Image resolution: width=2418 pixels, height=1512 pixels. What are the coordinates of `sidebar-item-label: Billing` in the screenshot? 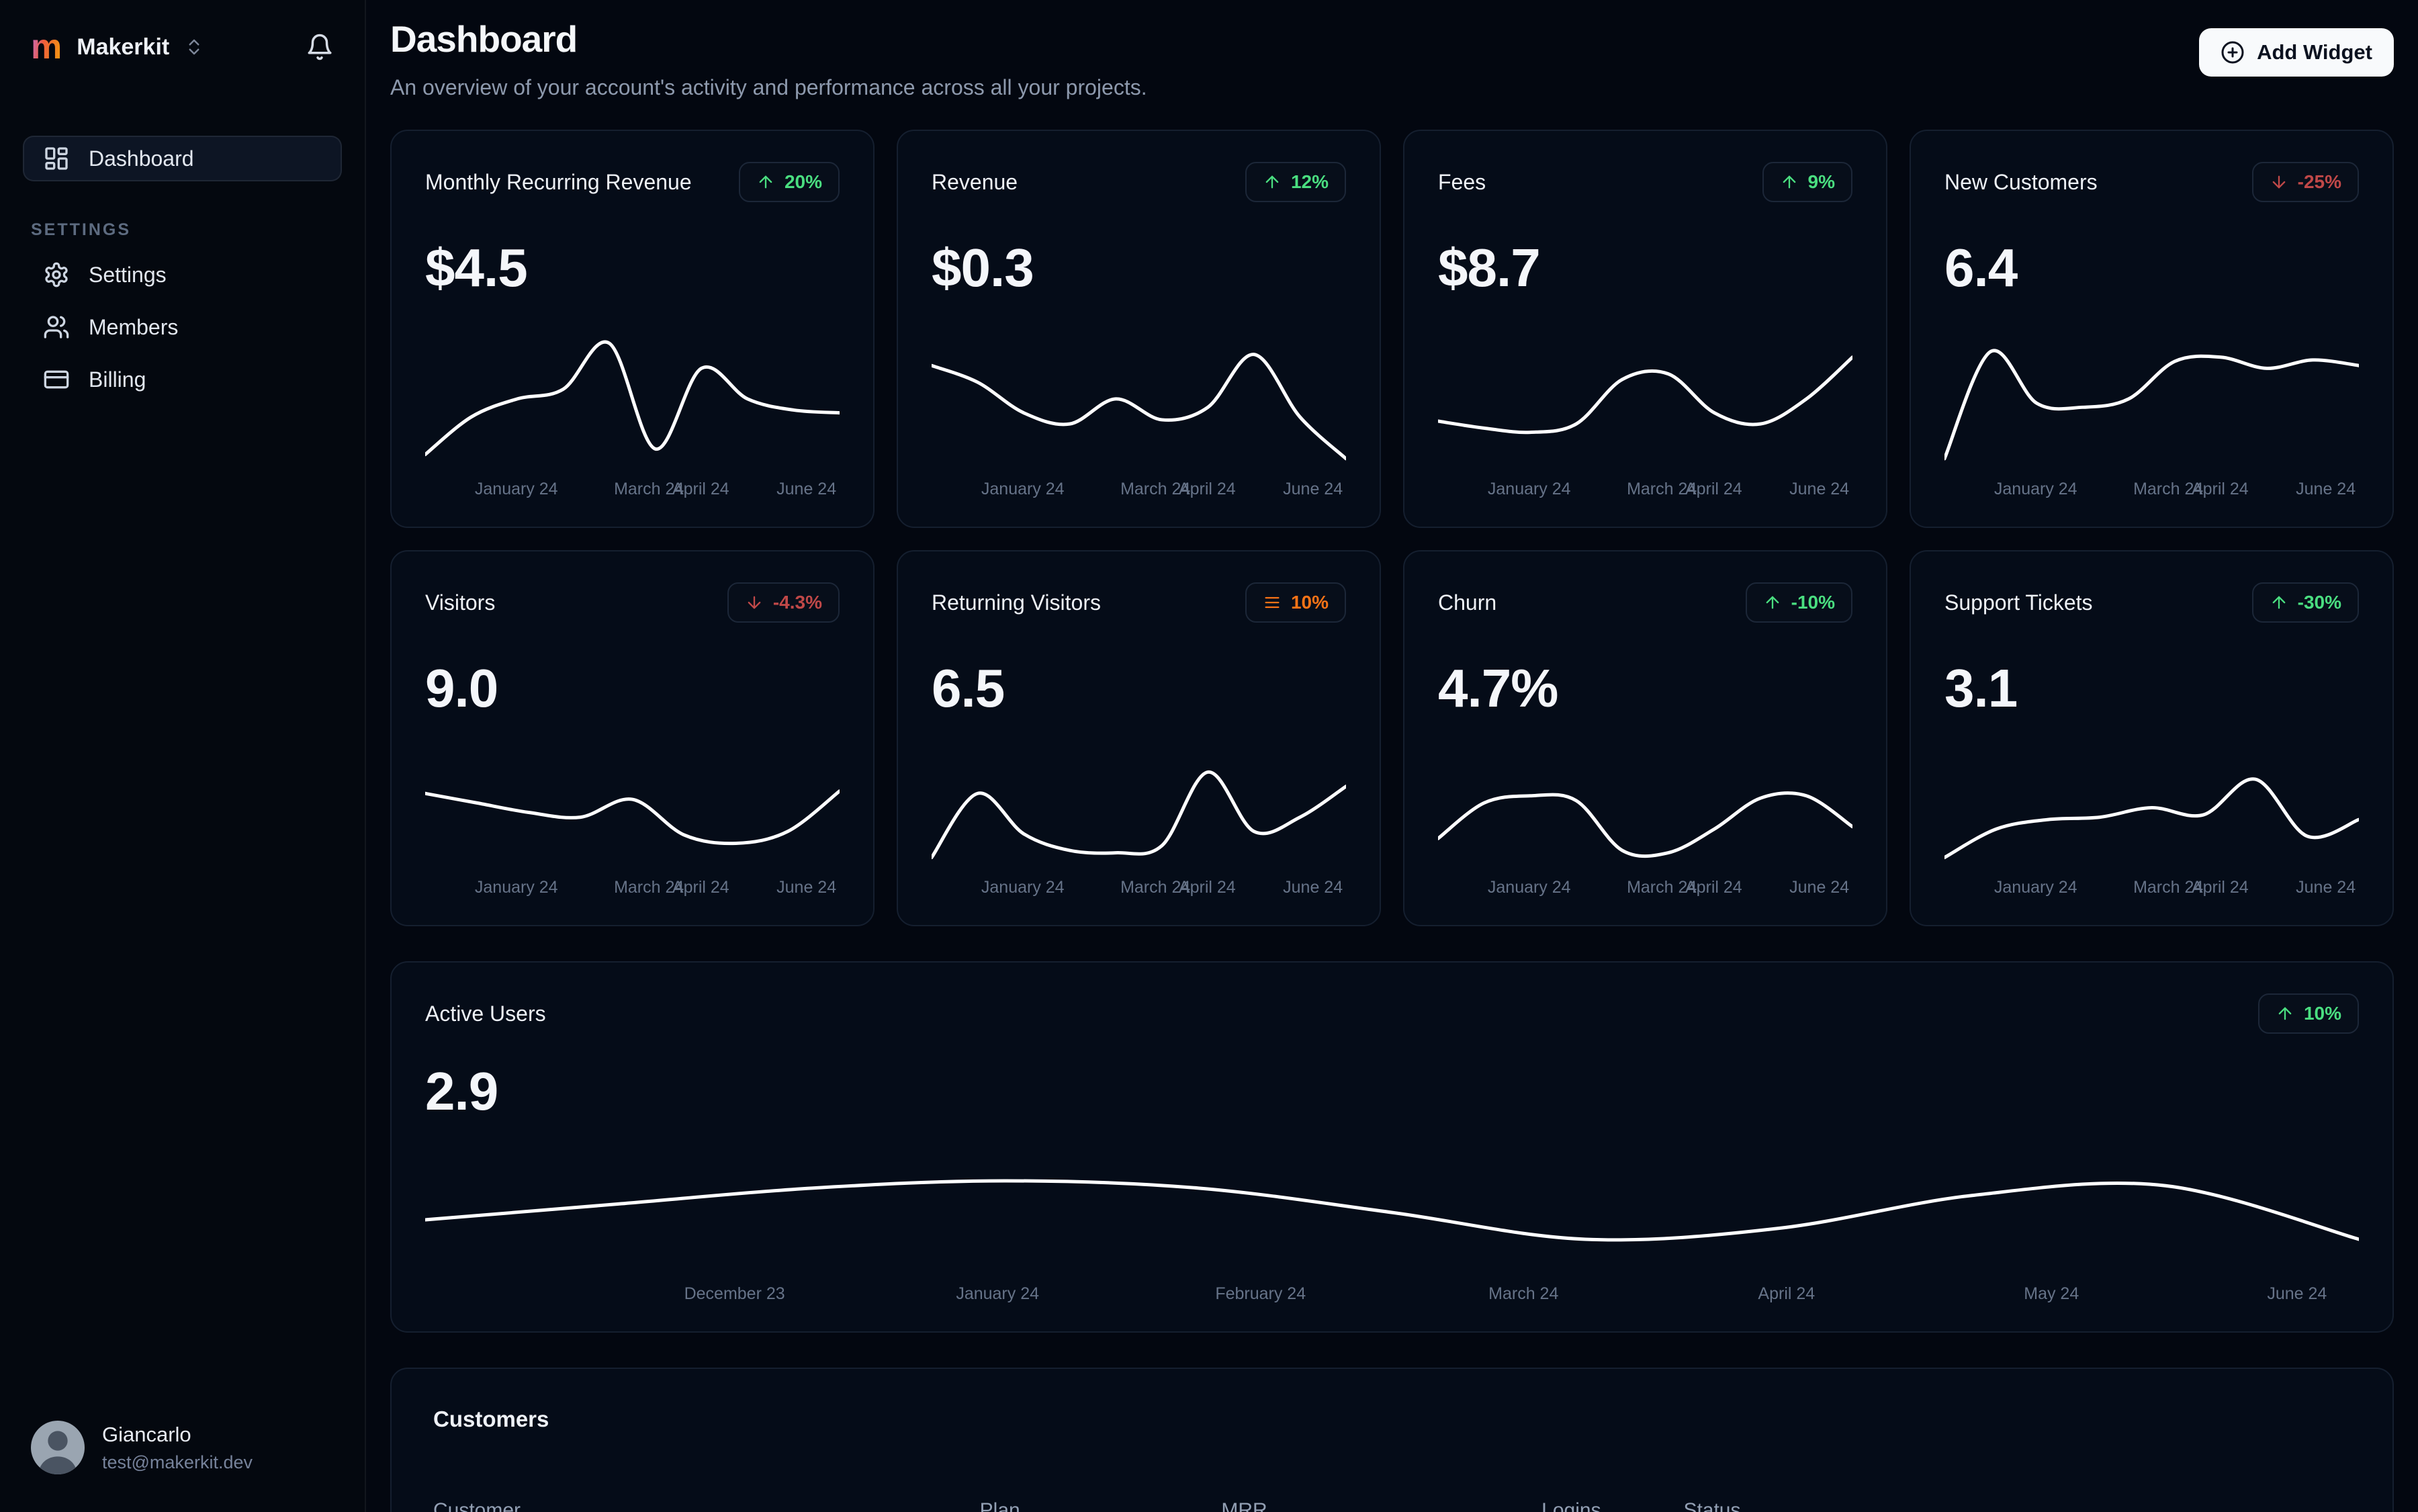 It's located at (117, 379).